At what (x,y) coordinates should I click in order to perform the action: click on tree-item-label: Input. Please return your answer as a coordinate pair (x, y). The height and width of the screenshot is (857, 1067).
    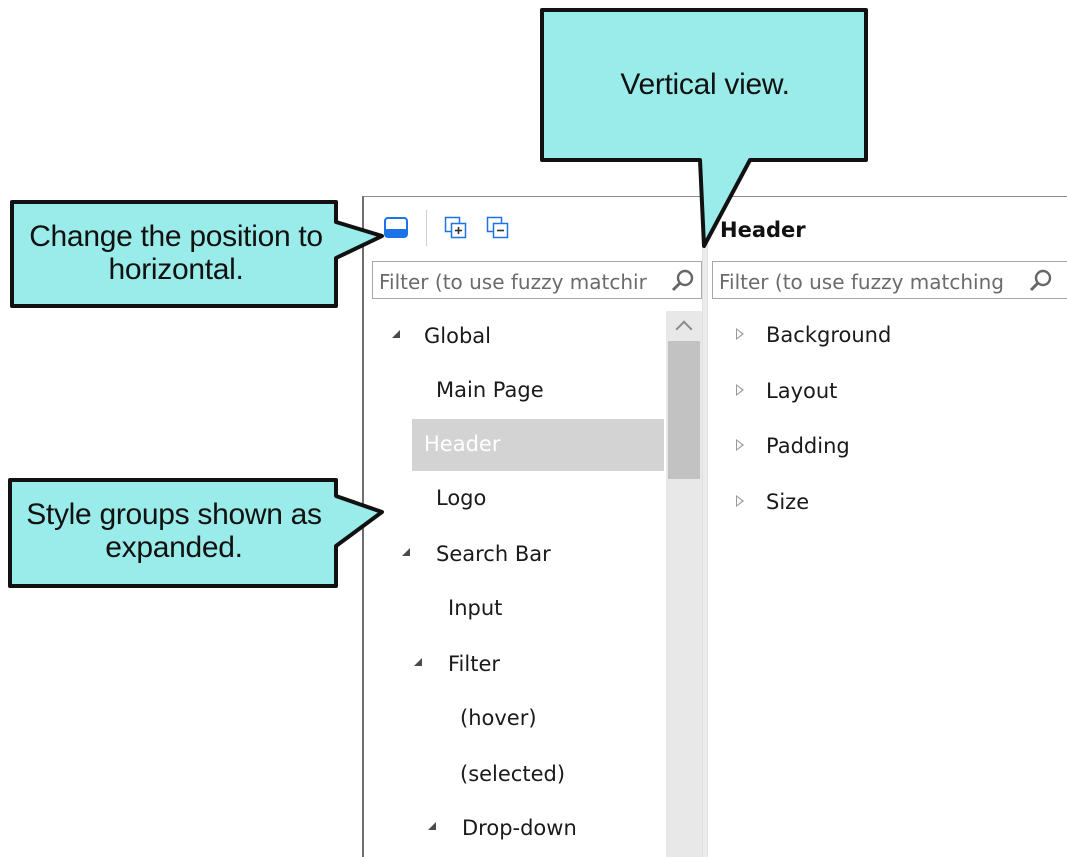
    Looking at the image, I should click on (475, 608).